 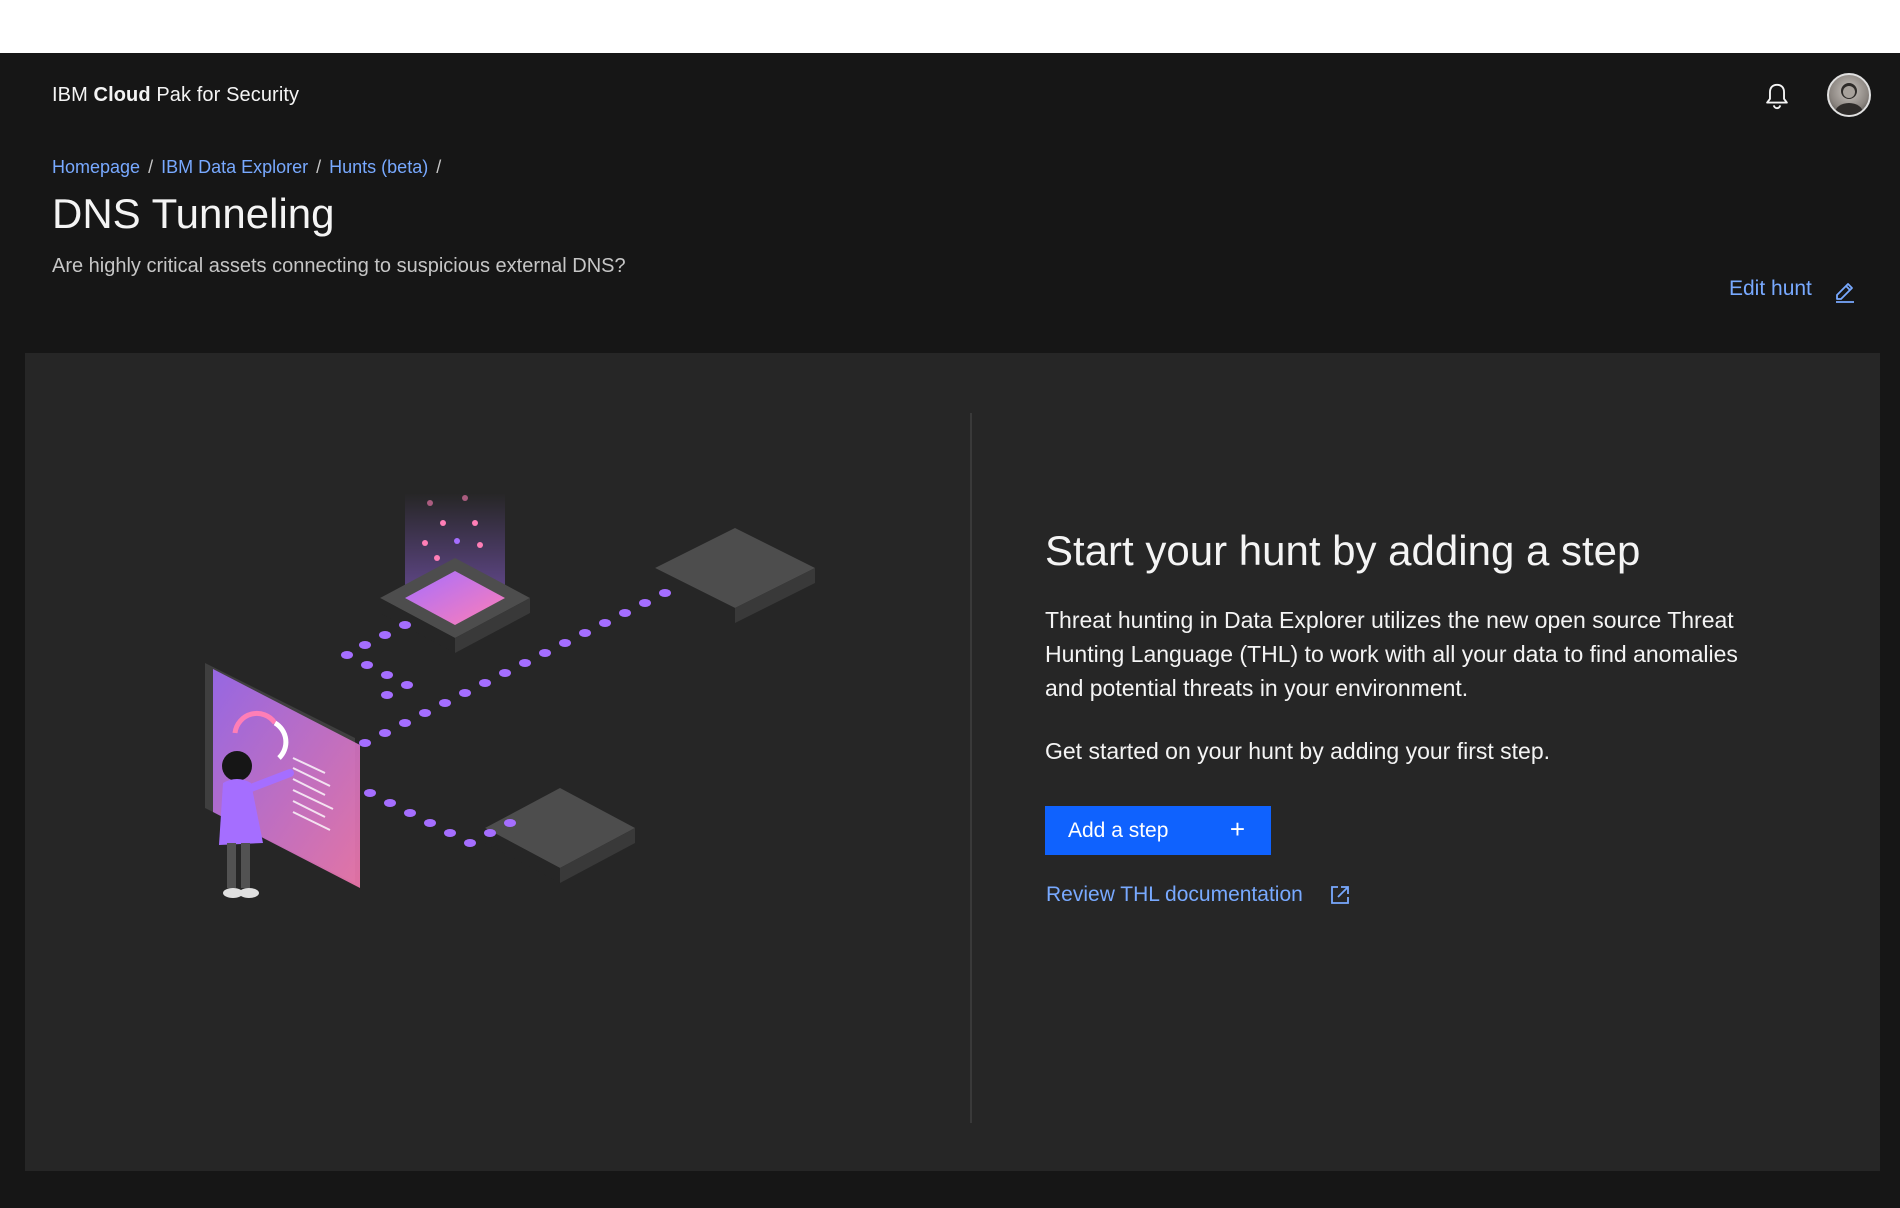 I want to click on add-step-label: Add a step, so click(x=1118, y=830).